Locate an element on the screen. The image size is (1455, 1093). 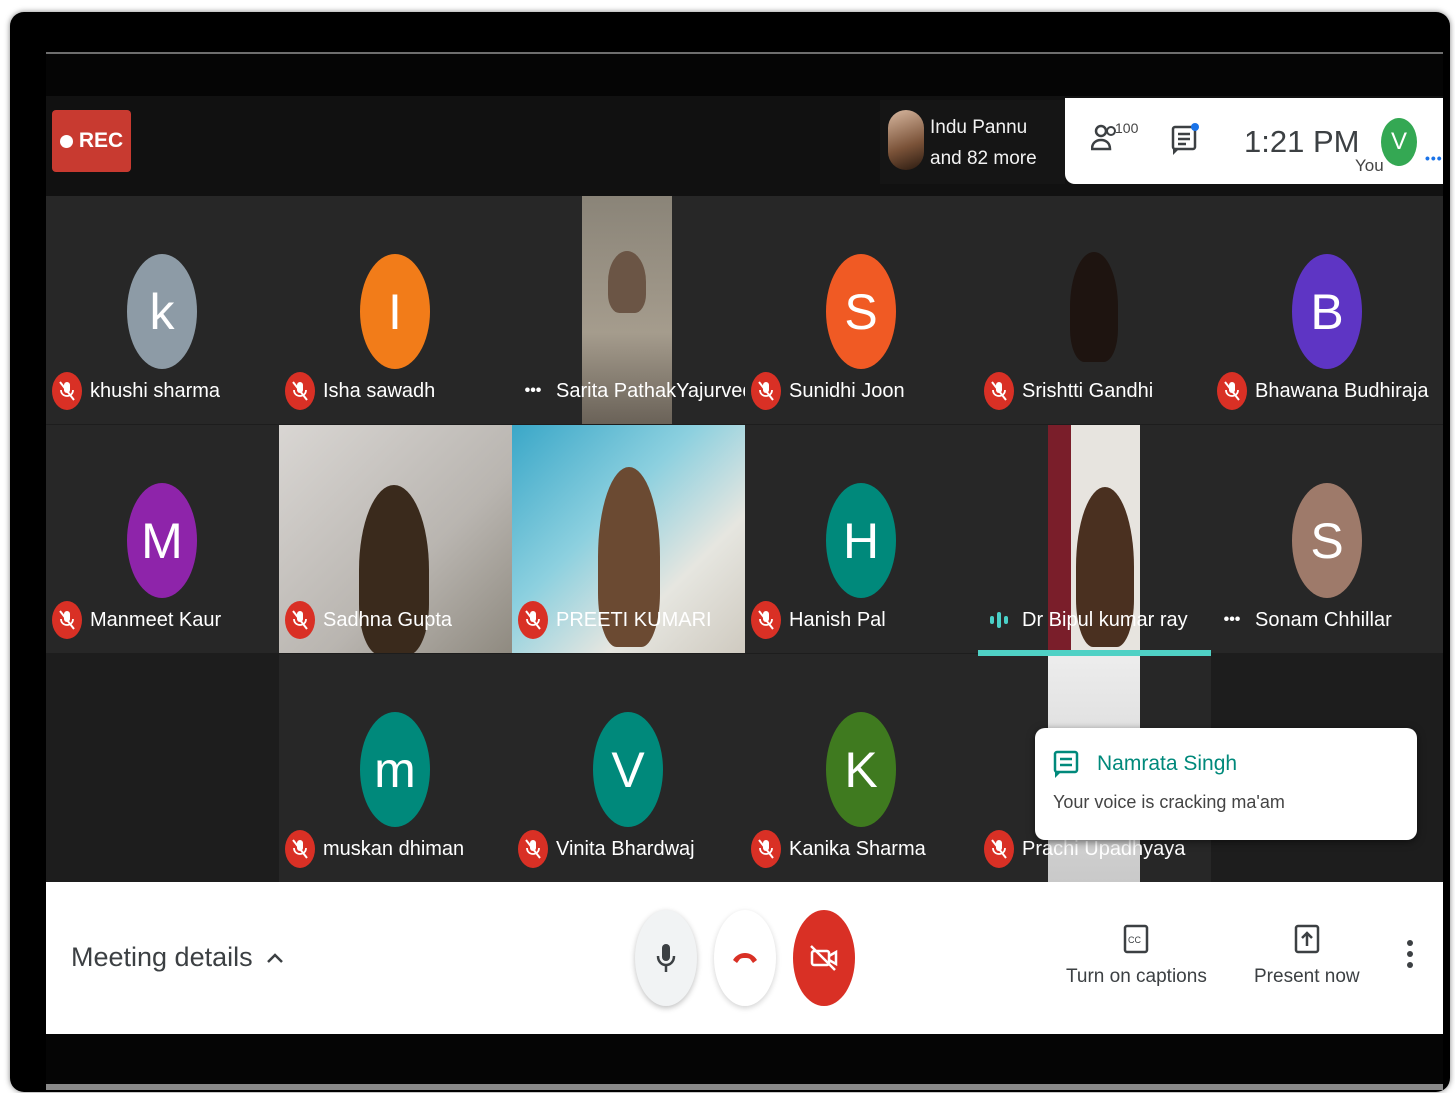
participant-count: 100 is located at coordinates (1127, 128).